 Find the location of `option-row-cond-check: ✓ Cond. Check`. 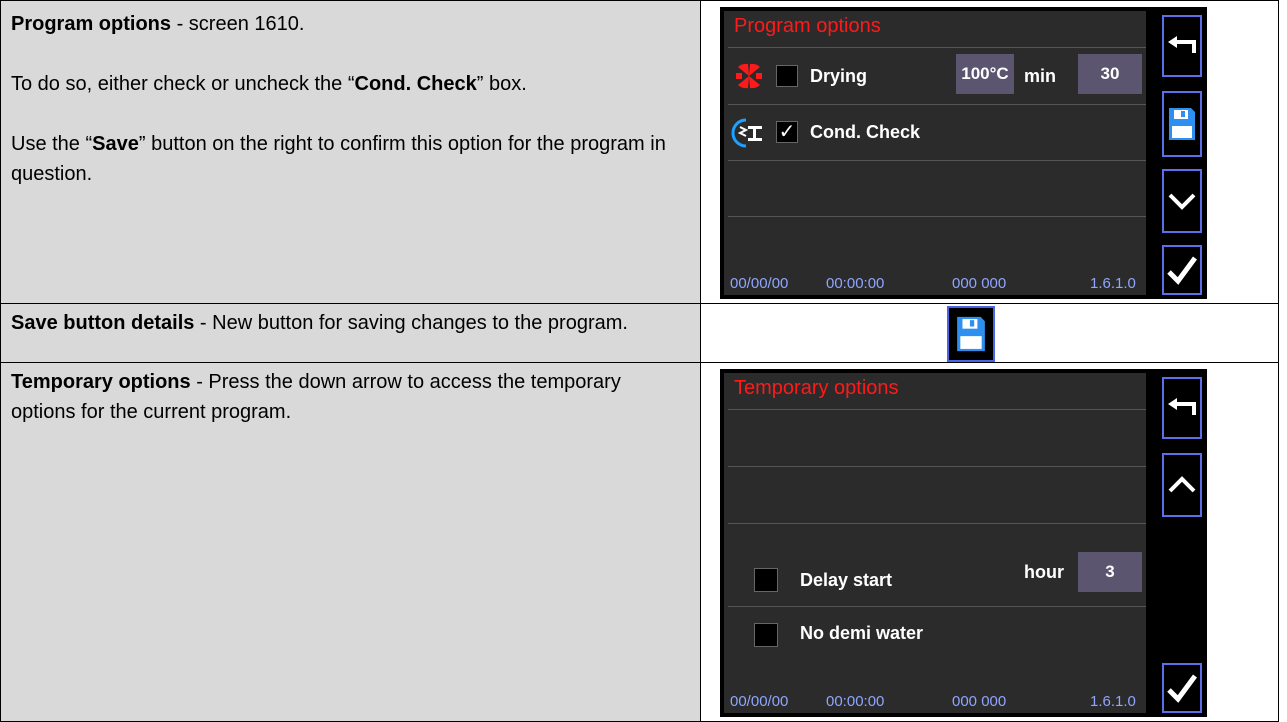

option-row-cond-check: ✓ Cond. Check is located at coordinates (937, 133).